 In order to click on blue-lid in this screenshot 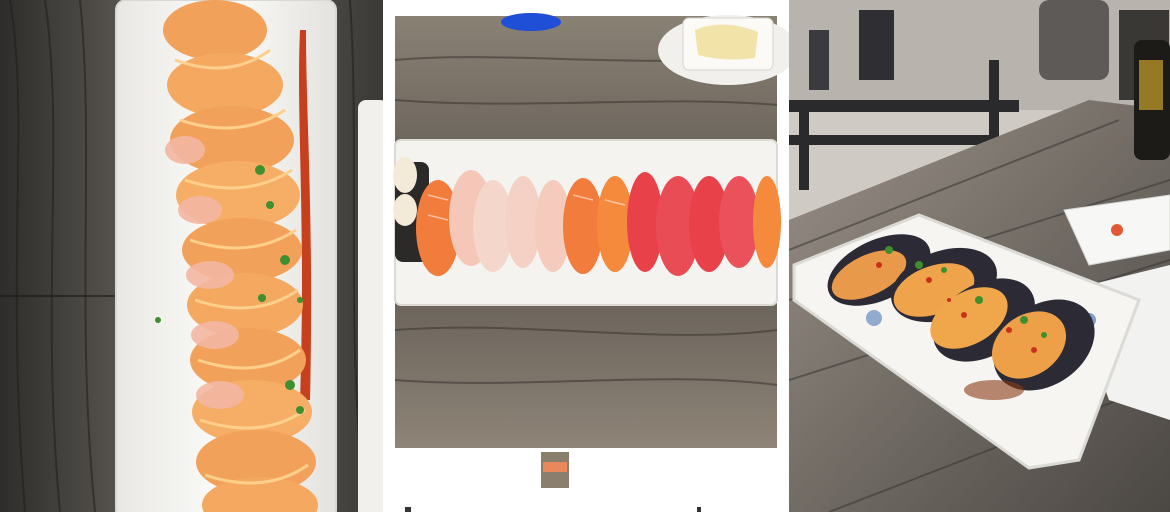, I will do `click(531, 22)`.